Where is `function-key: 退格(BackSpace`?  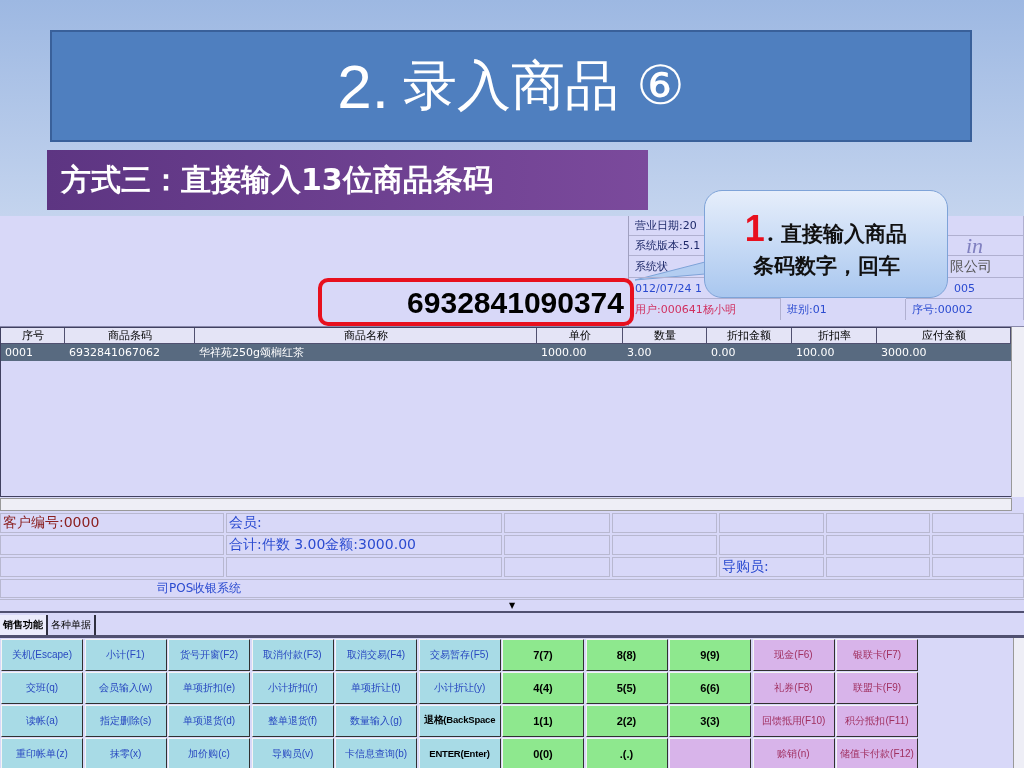
function-key: 退格(BackSpace is located at coordinates (459, 721).